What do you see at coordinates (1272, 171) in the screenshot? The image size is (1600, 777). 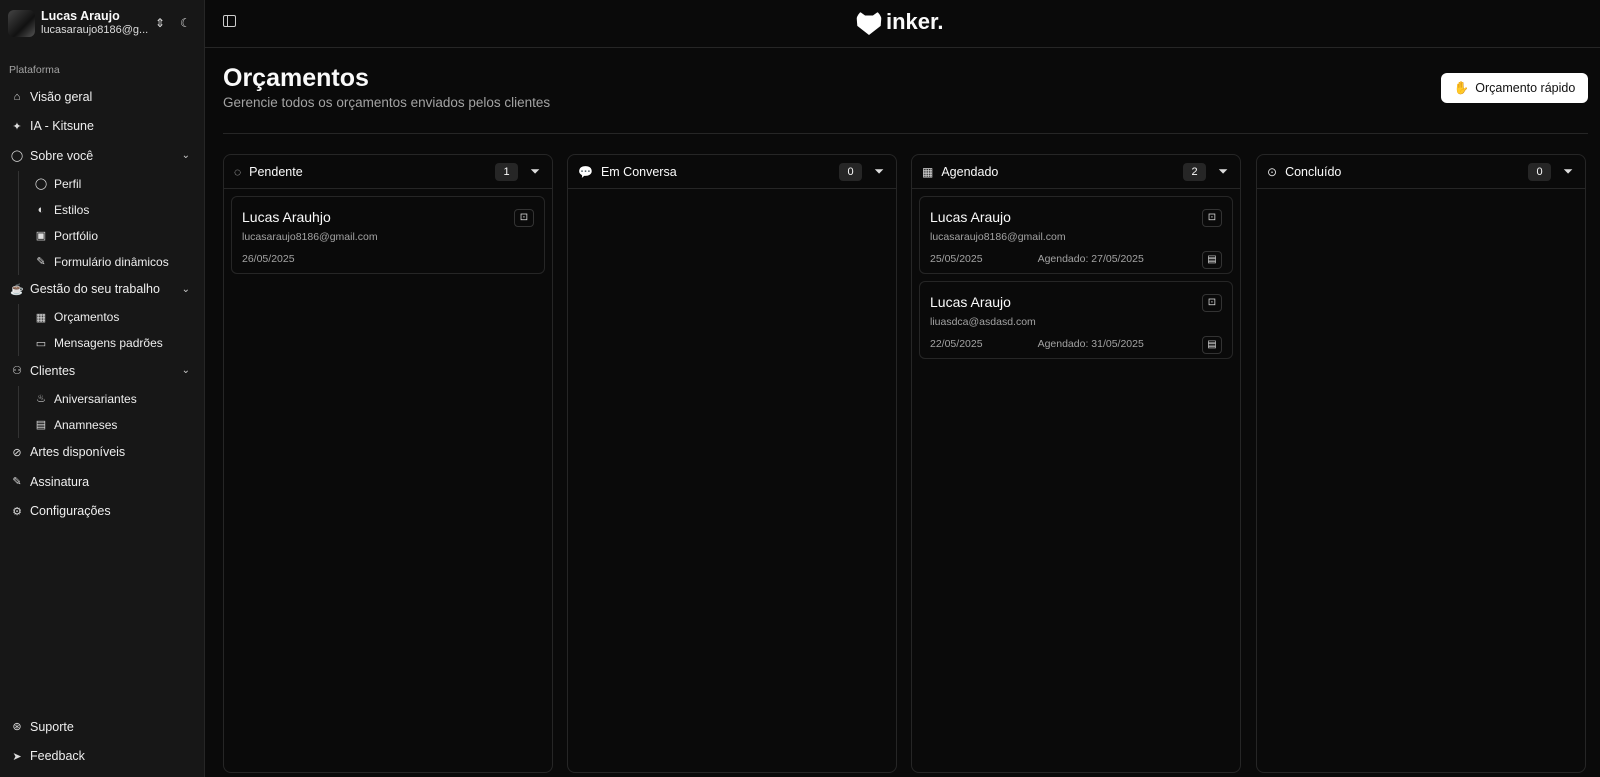 I see `check-circle-icon: ⊙` at bounding box center [1272, 171].